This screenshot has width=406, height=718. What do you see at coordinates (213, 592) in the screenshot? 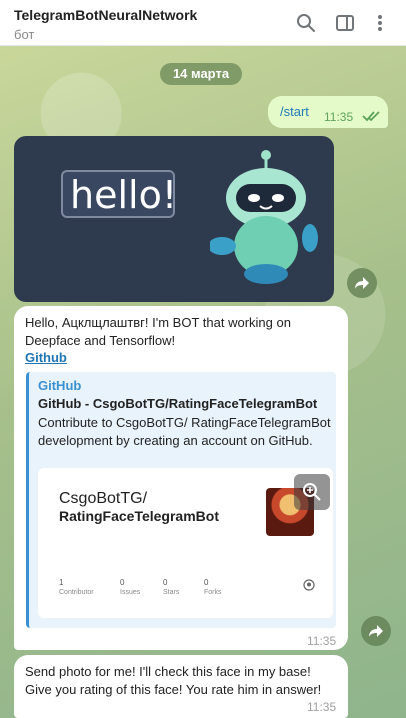
I see `stat-forks-label: Forks` at bounding box center [213, 592].